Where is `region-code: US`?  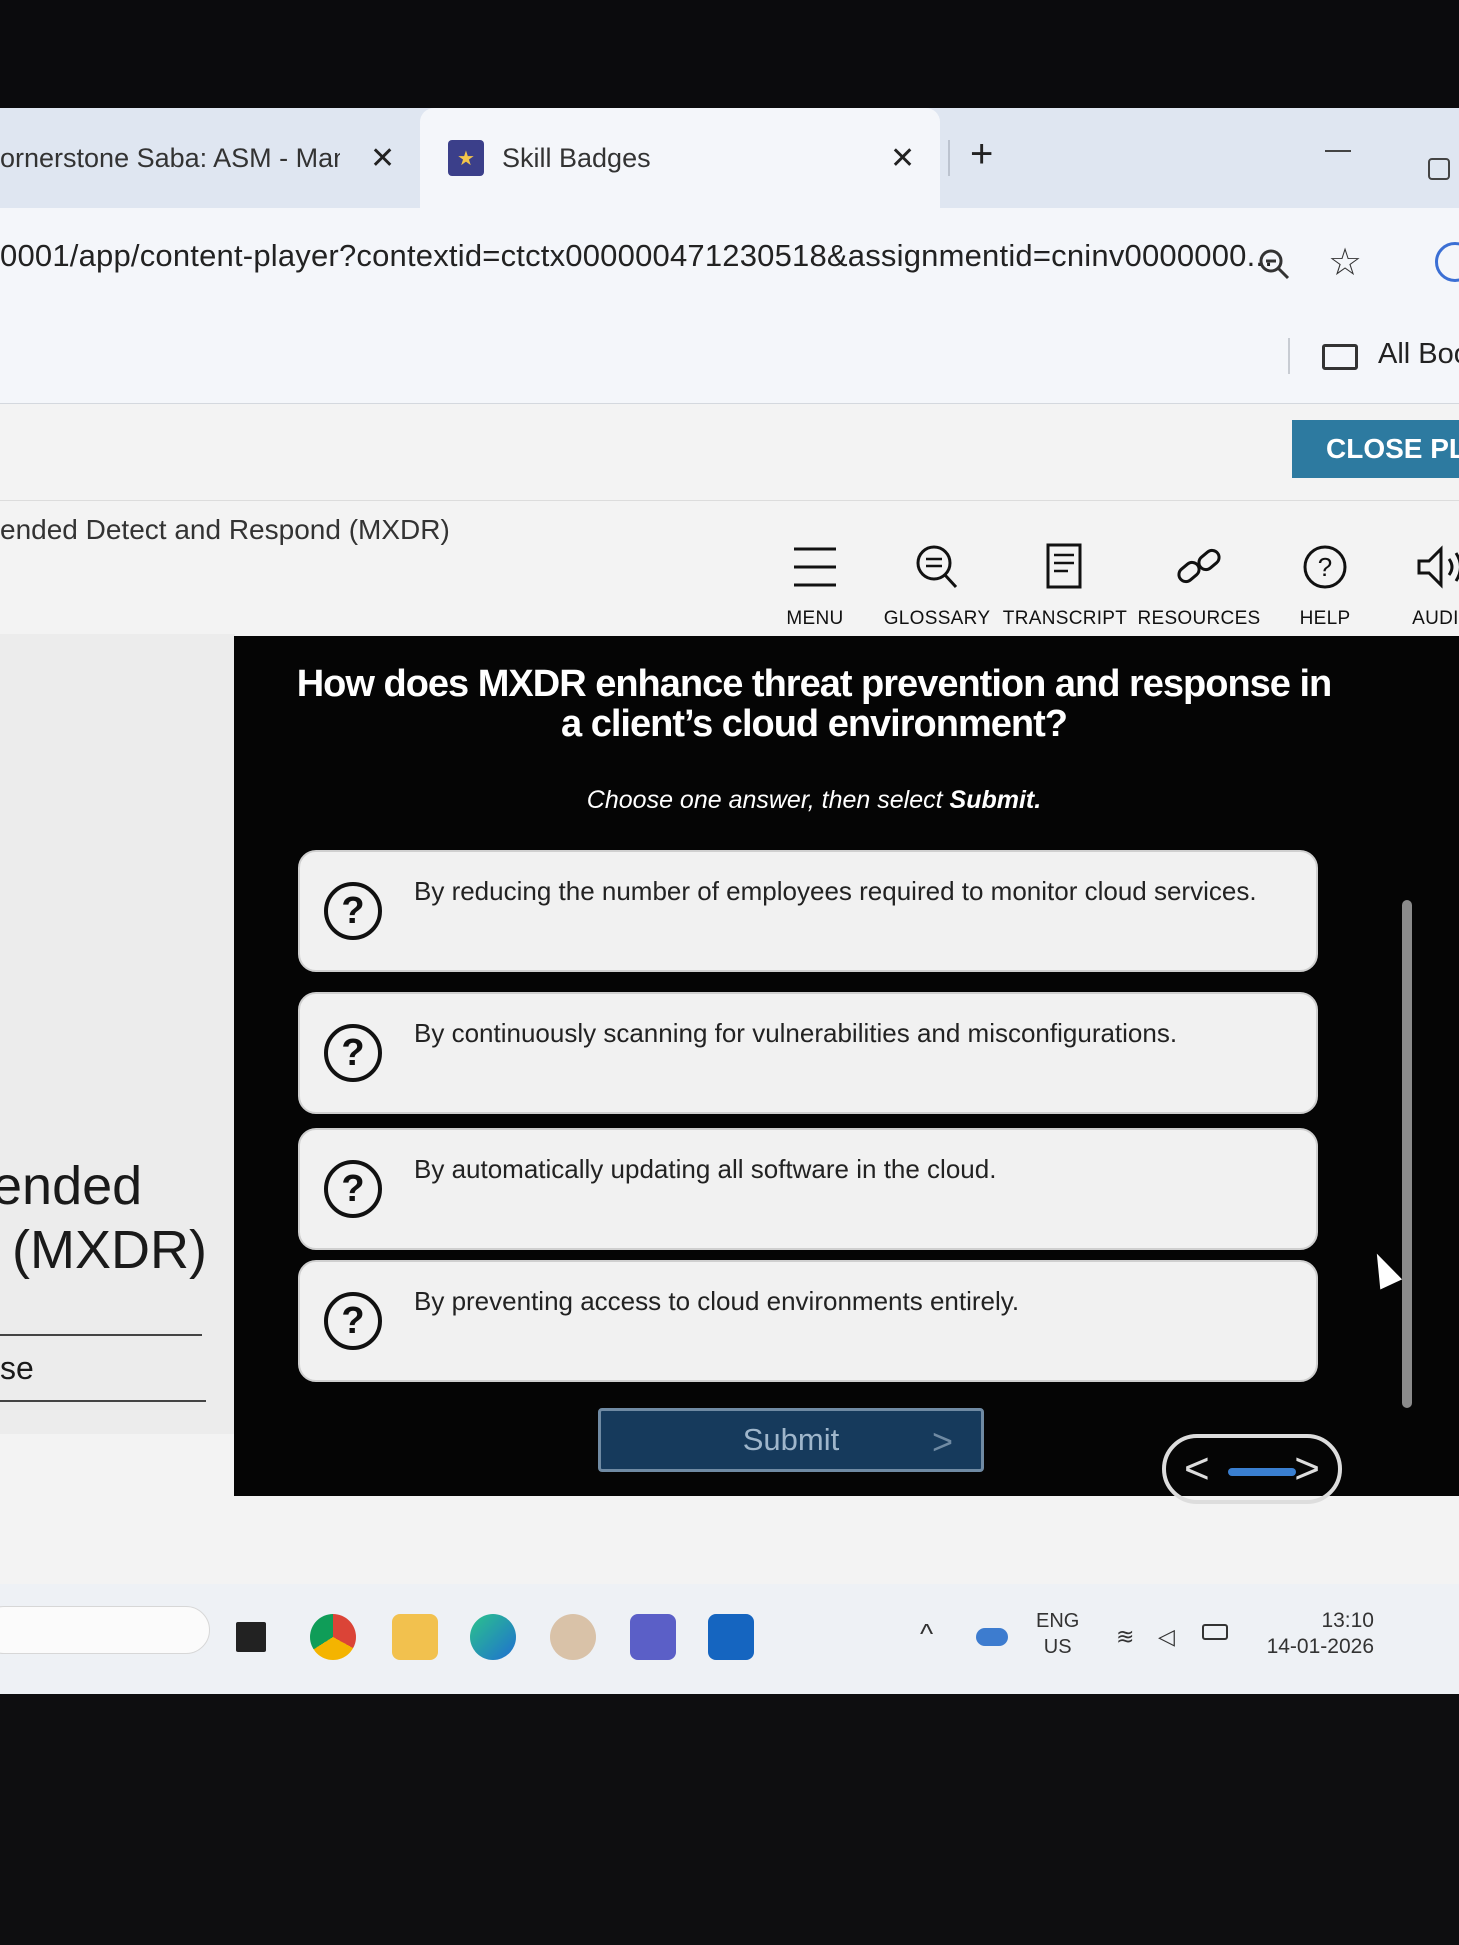
region-code: US is located at coordinates (1057, 1647).